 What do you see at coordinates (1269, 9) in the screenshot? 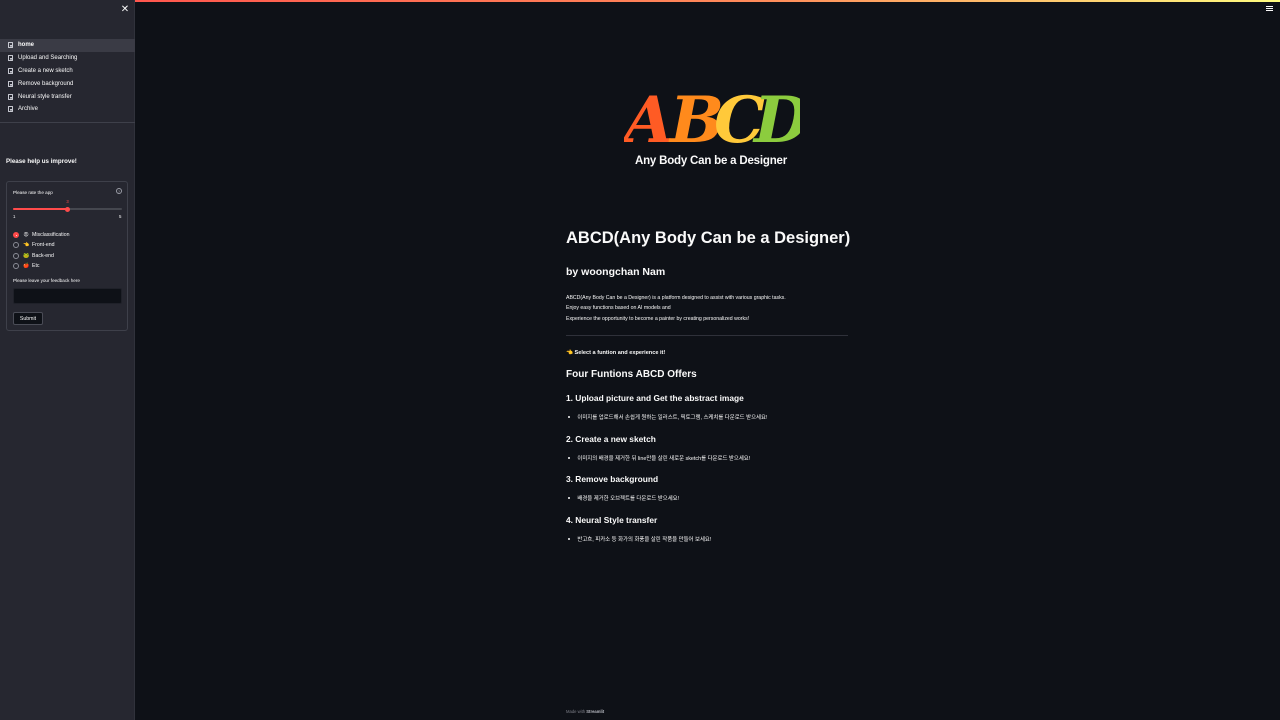
I see `main-menu-icon` at bounding box center [1269, 9].